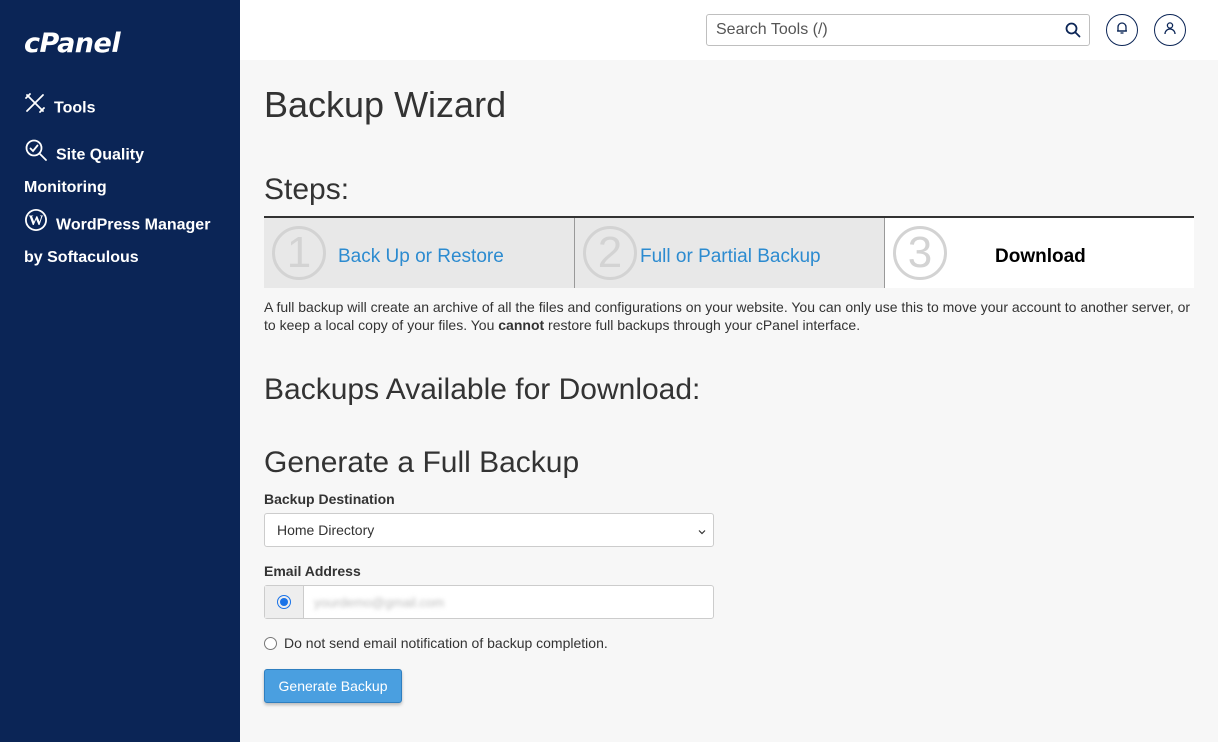 The image size is (1218, 742). Describe the element at coordinates (307, 189) in the screenshot. I see `steps-heading: Steps:` at that location.